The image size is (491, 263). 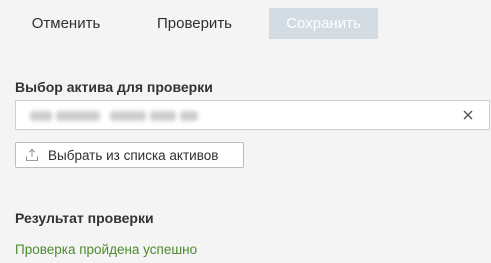 I want to click on result-status-text: Проверка пройдена успешно, so click(x=106, y=249).